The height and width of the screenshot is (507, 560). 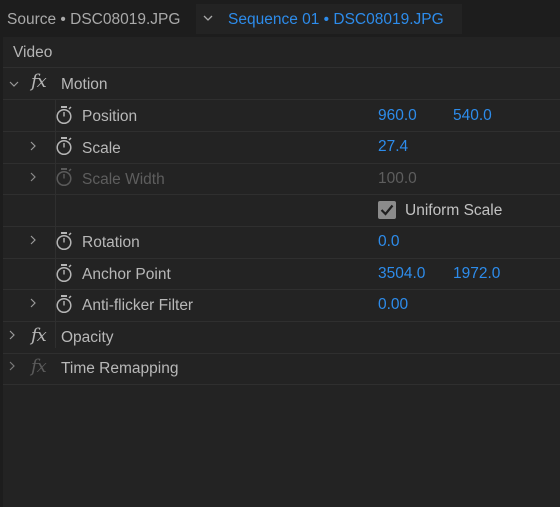 I want to click on effect-label-motion: Motion, so click(x=84, y=84).